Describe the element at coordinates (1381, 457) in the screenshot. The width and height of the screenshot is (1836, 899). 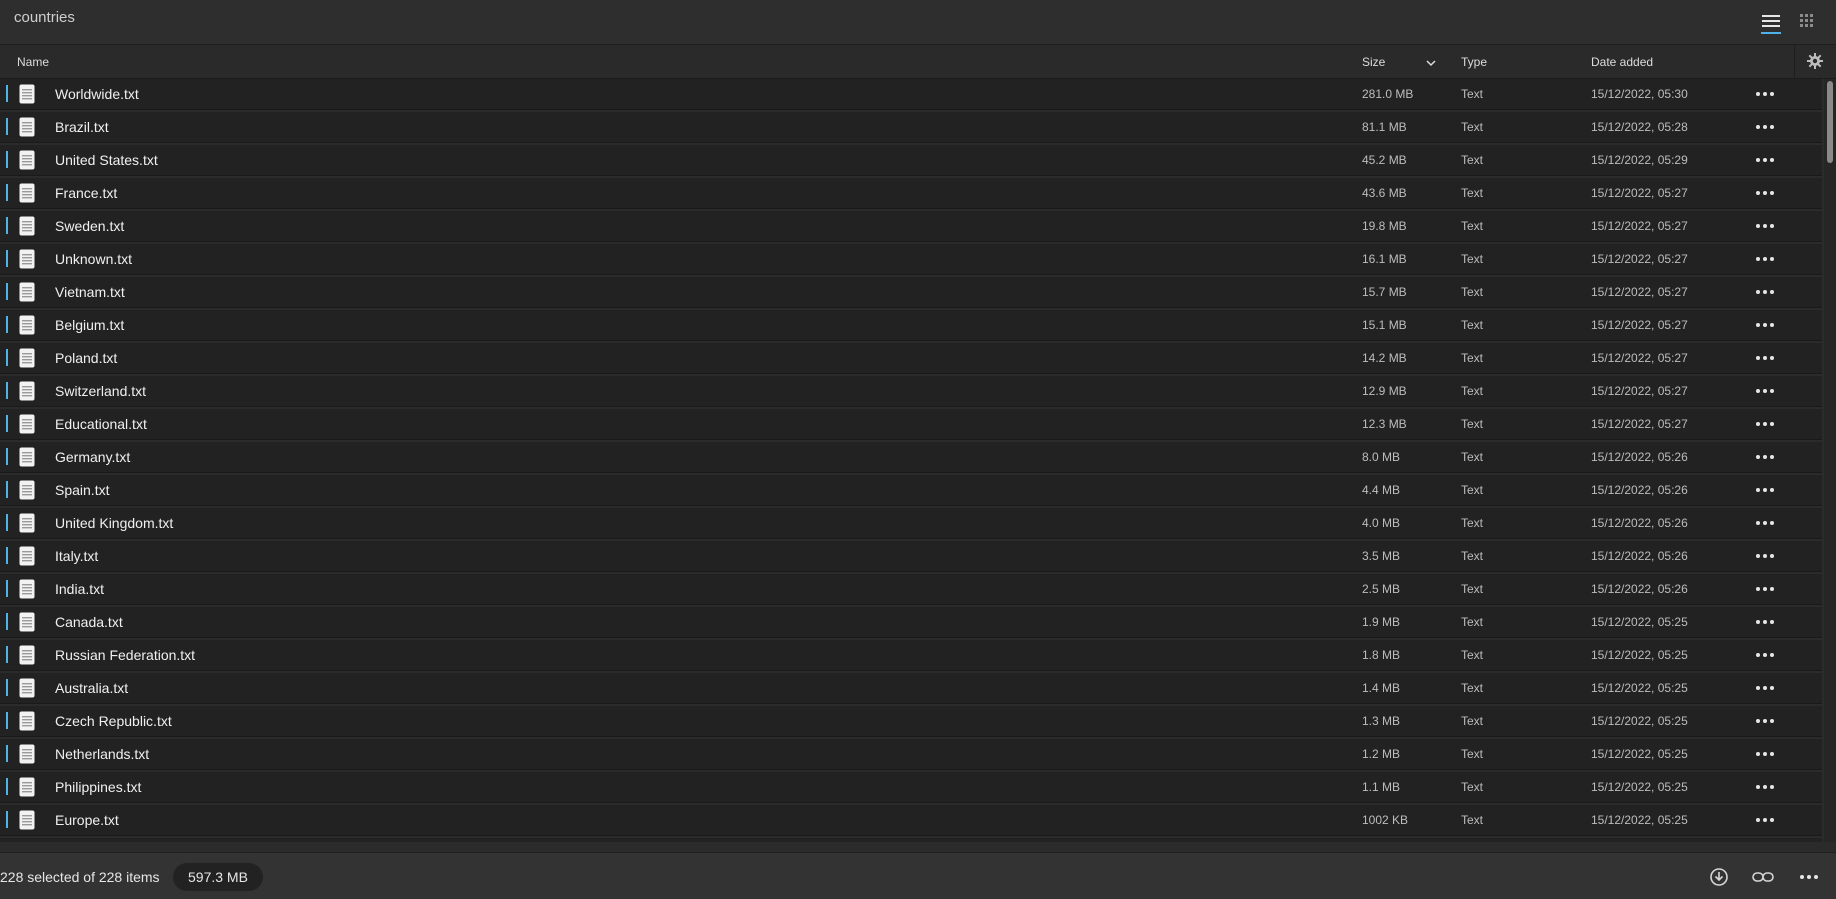
I see `file-size: 8.0 MB` at that location.